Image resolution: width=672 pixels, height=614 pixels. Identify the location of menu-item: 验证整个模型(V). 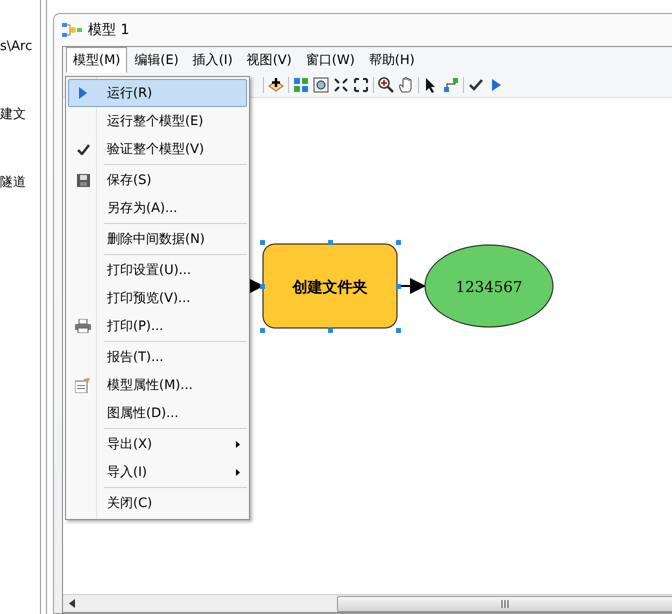
(157, 149).